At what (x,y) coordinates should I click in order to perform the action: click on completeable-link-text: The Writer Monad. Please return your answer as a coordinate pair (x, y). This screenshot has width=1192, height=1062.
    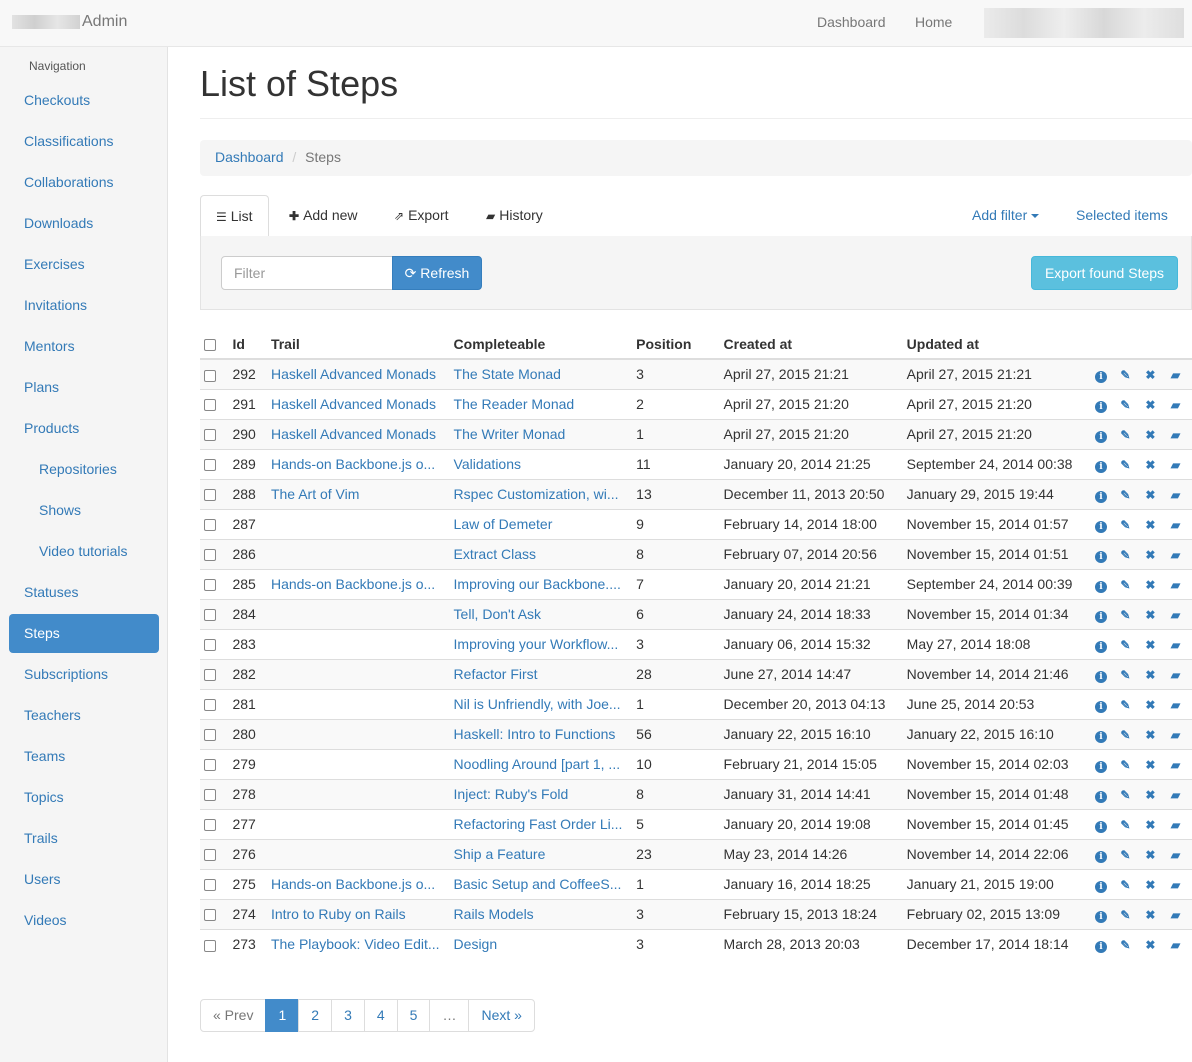
    Looking at the image, I should click on (510, 434).